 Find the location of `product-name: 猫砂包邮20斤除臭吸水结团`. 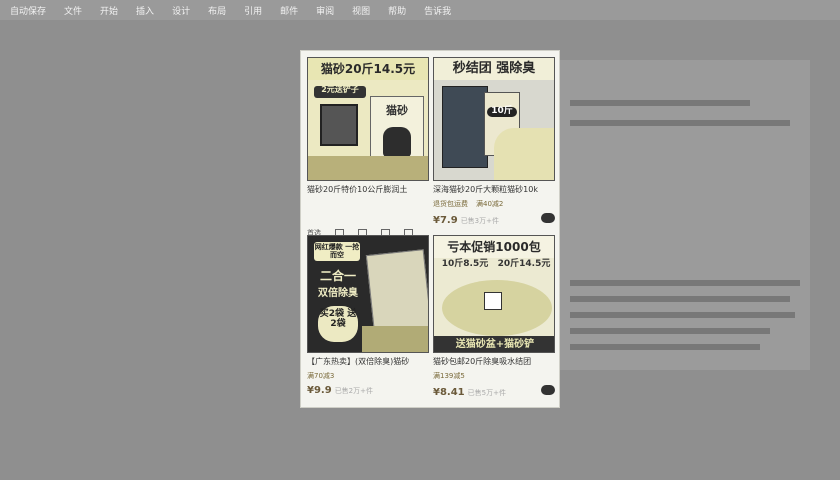

product-name: 猫砂包邮20斤除臭吸水结团 is located at coordinates (482, 361).